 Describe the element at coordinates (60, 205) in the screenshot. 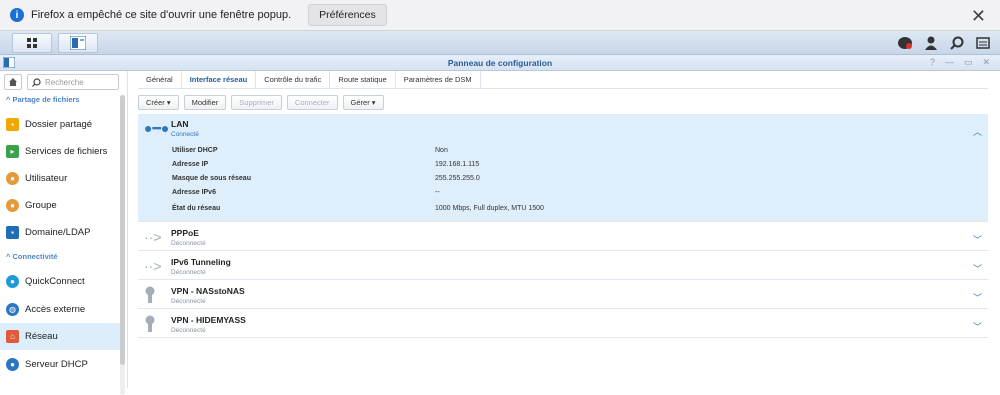

I see `sidebar-item-groupe: ● Groupe` at that location.